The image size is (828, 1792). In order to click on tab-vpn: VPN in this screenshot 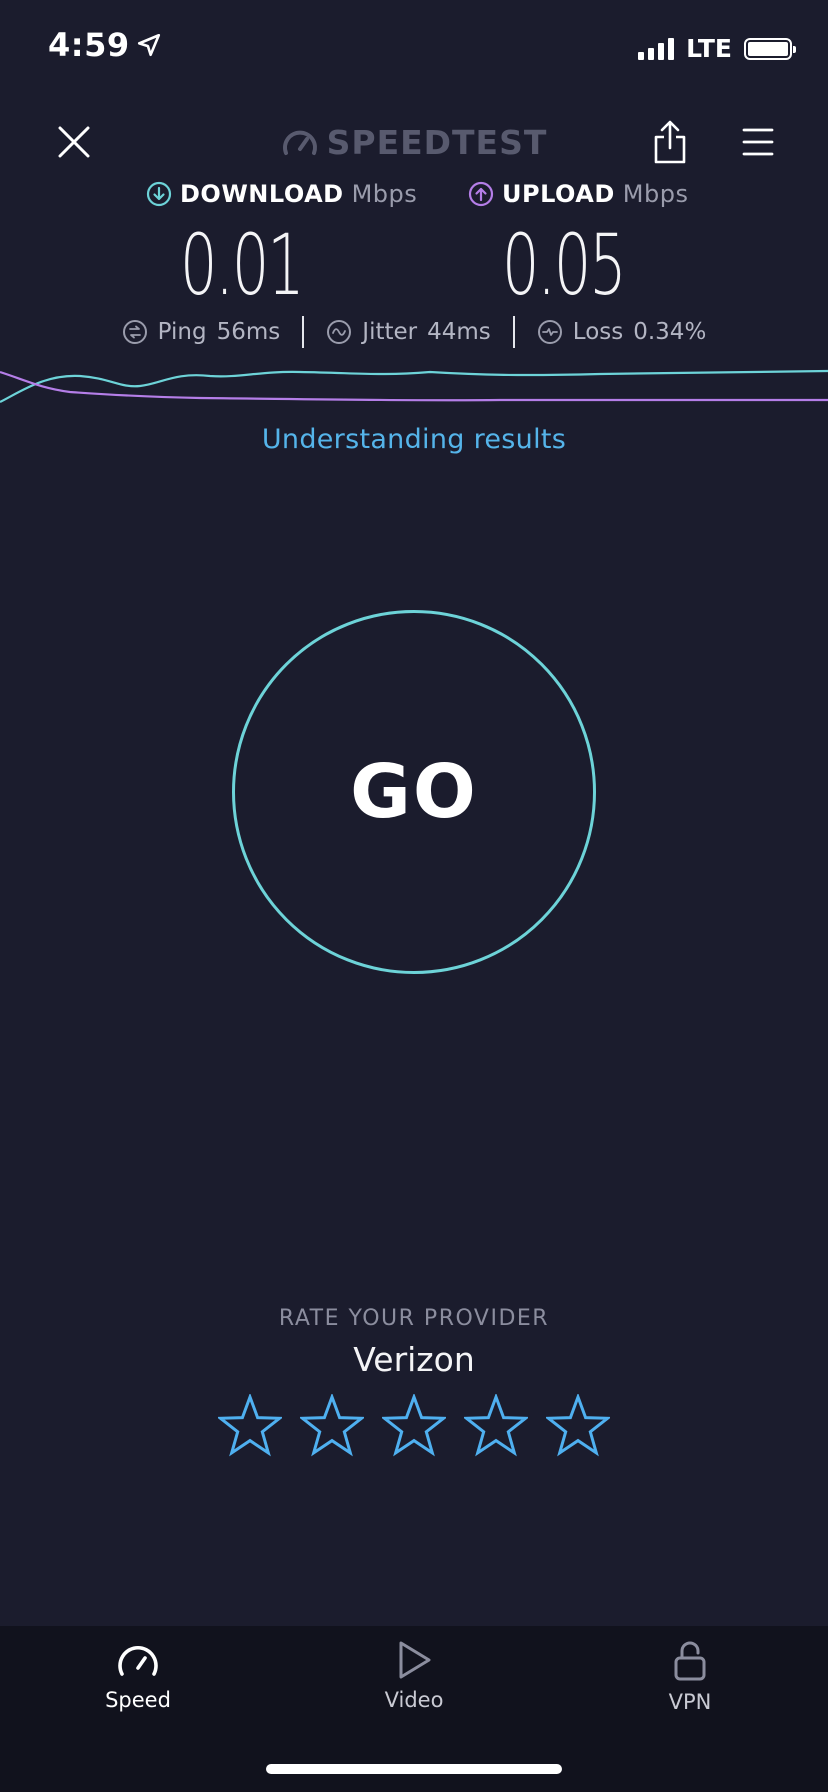, I will do `click(690, 1690)`.